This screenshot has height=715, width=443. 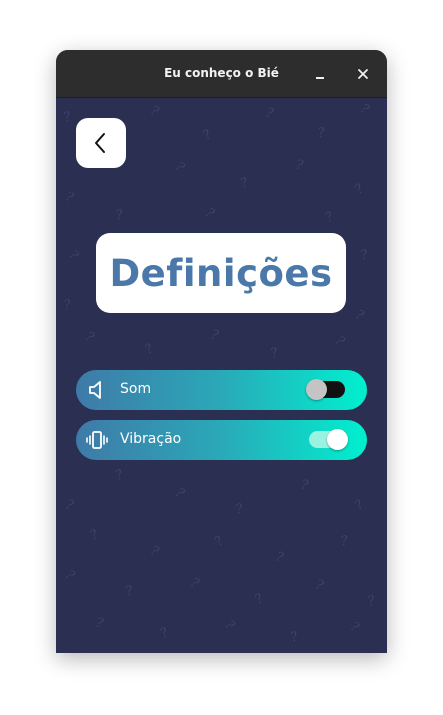 What do you see at coordinates (136, 389) in the screenshot?
I see `setting-label-som: Som` at bounding box center [136, 389].